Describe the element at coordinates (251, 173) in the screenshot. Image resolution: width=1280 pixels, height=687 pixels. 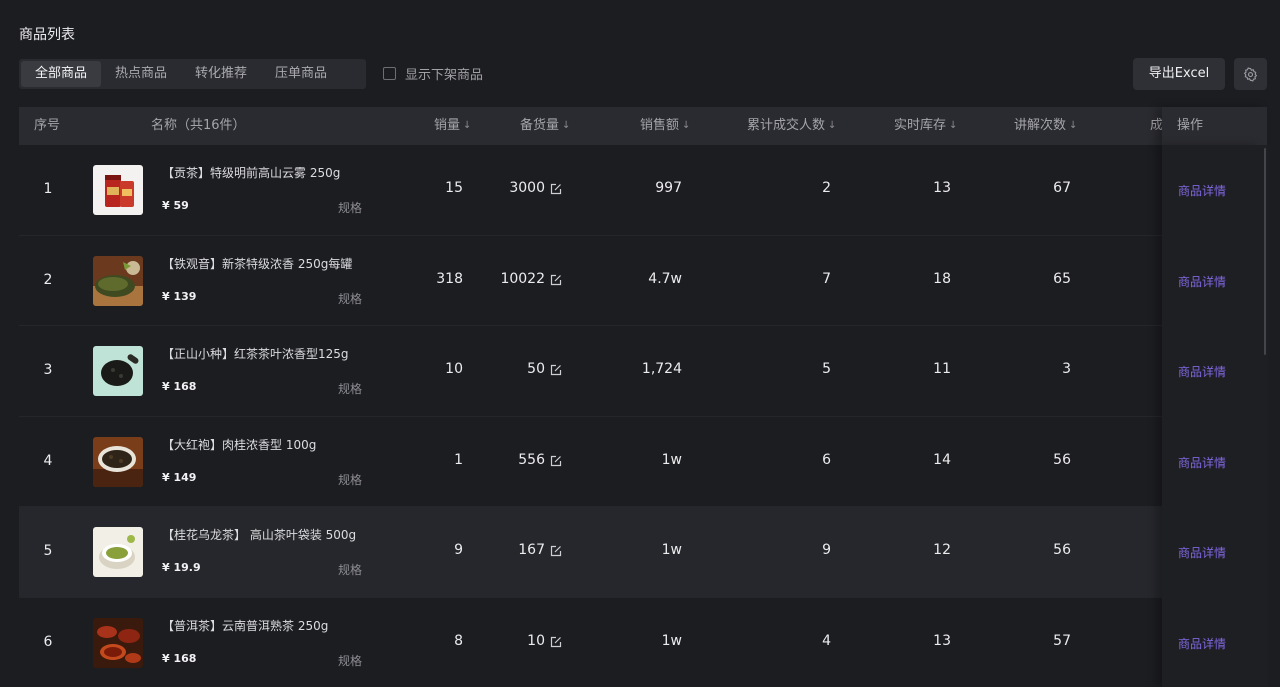
I see `product-name: 【贡茶】特级明前高山云雾 250g` at that location.